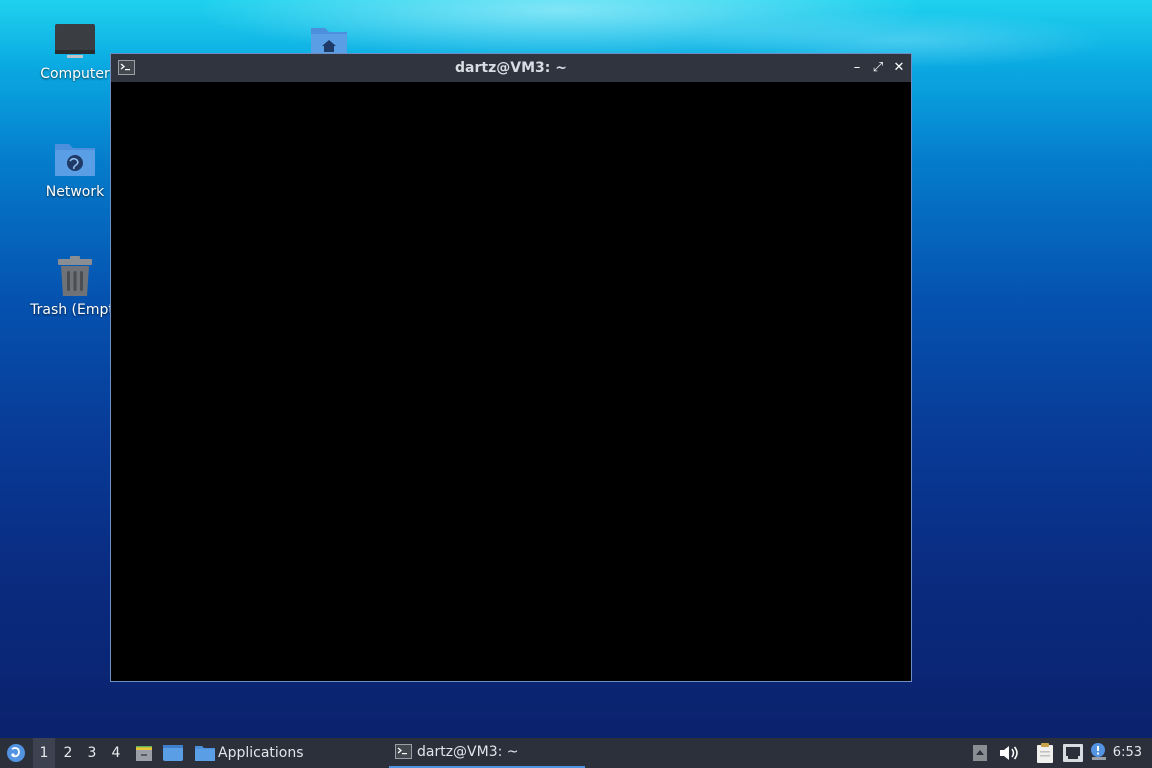 This screenshot has height=768, width=1152. What do you see at coordinates (261, 753) in the screenshot?
I see `applications-label: Applications` at bounding box center [261, 753].